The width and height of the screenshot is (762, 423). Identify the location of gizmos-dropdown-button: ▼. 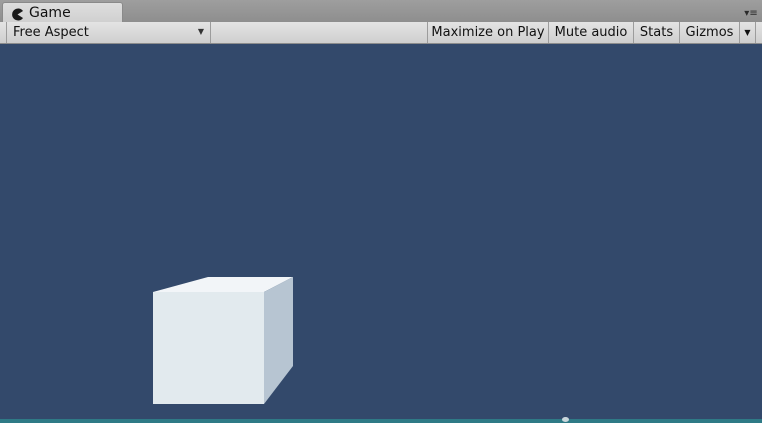
(748, 32).